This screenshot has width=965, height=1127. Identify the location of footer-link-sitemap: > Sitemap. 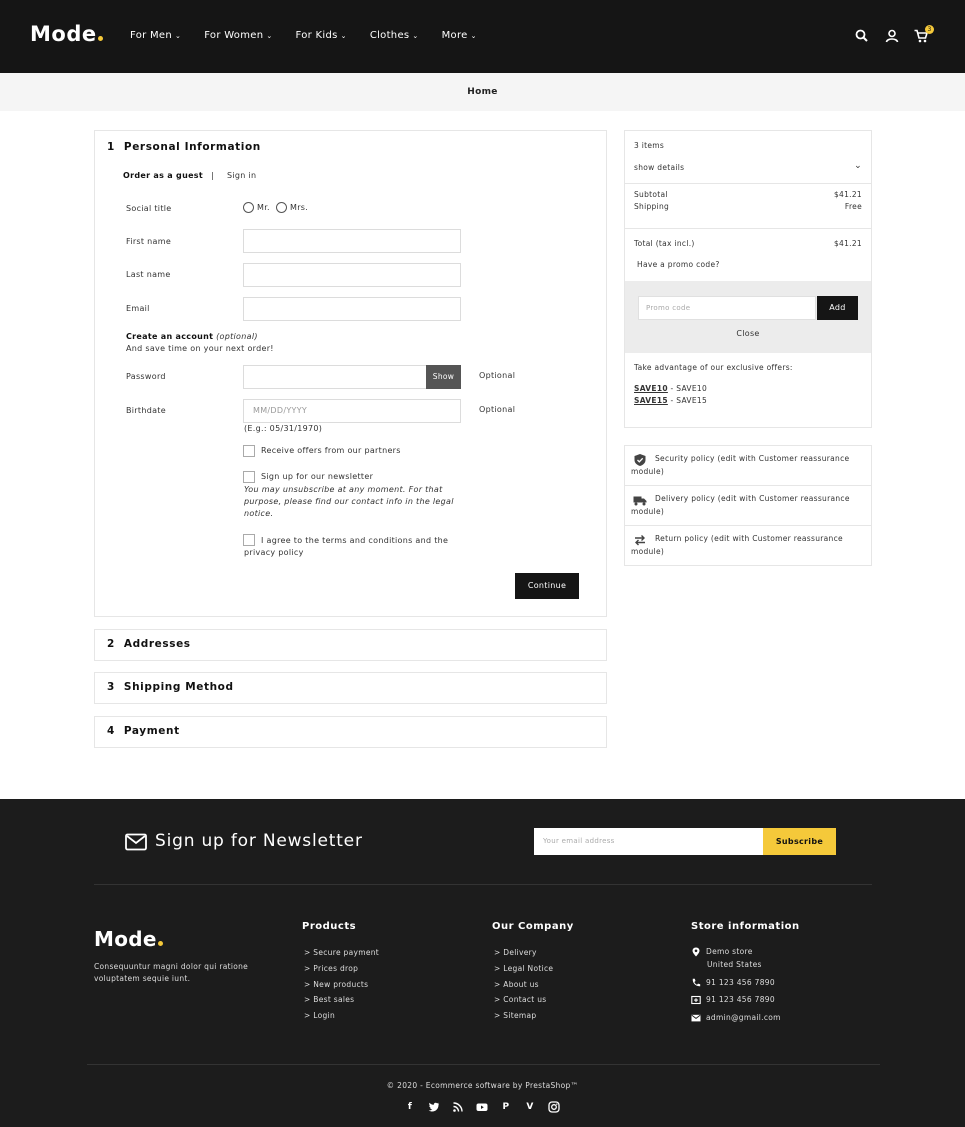
(515, 1015).